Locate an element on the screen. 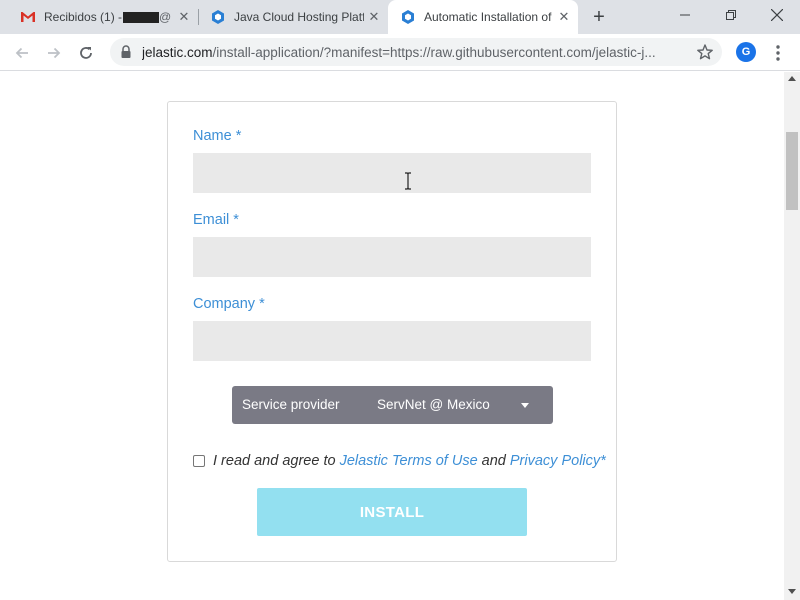 Image resolution: width=800 pixels, height=600 pixels. text-cursor-icon is located at coordinates (408, 181).